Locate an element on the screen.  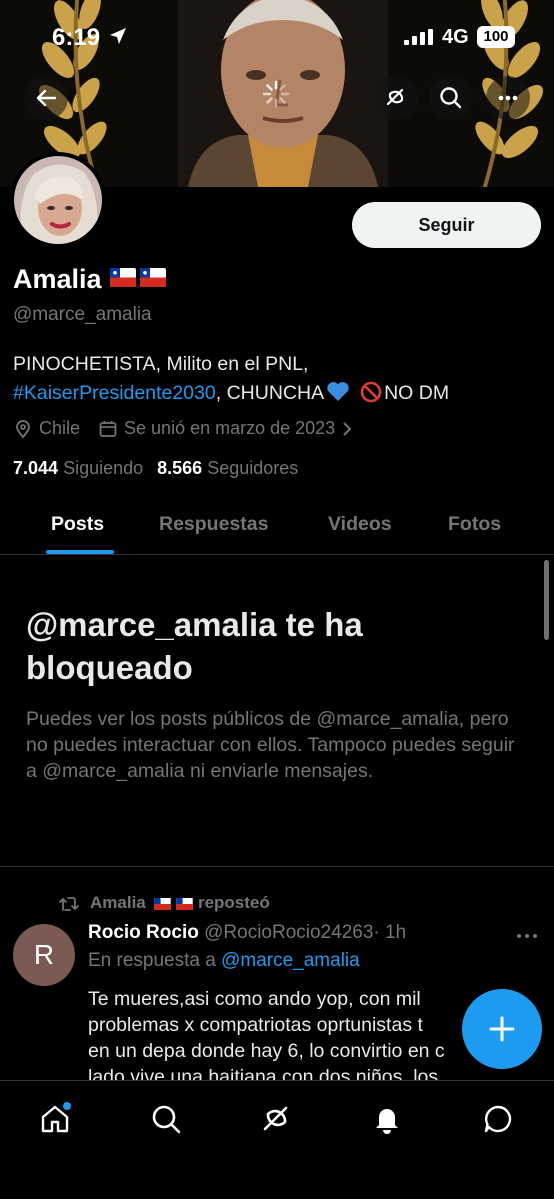
bio-text: , CHUNCHA is located at coordinates (270, 393).